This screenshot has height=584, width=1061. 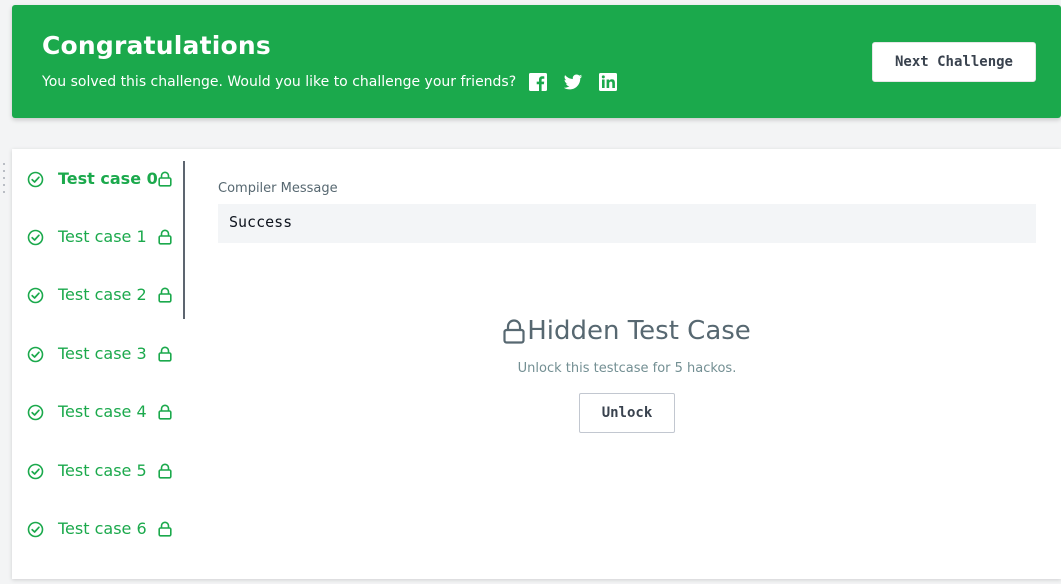 I want to click on next-challenge-button: Next Challenge, so click(x=954, y=62).